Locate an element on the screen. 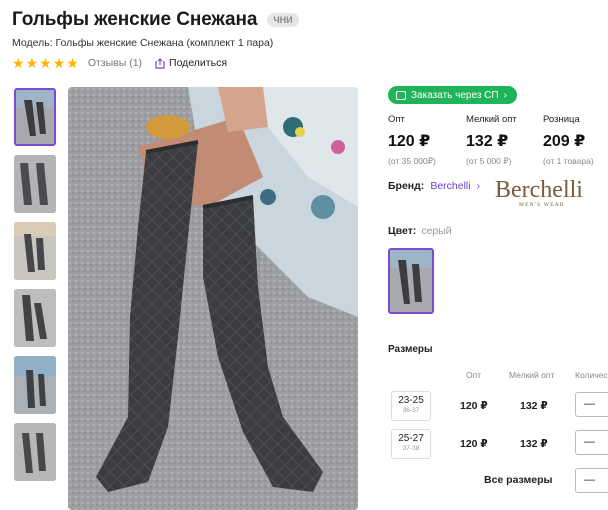 Image resolution: width=608 pixels, height=510 pixels. color-label: Цвет: is located at coordinates (402, 231).